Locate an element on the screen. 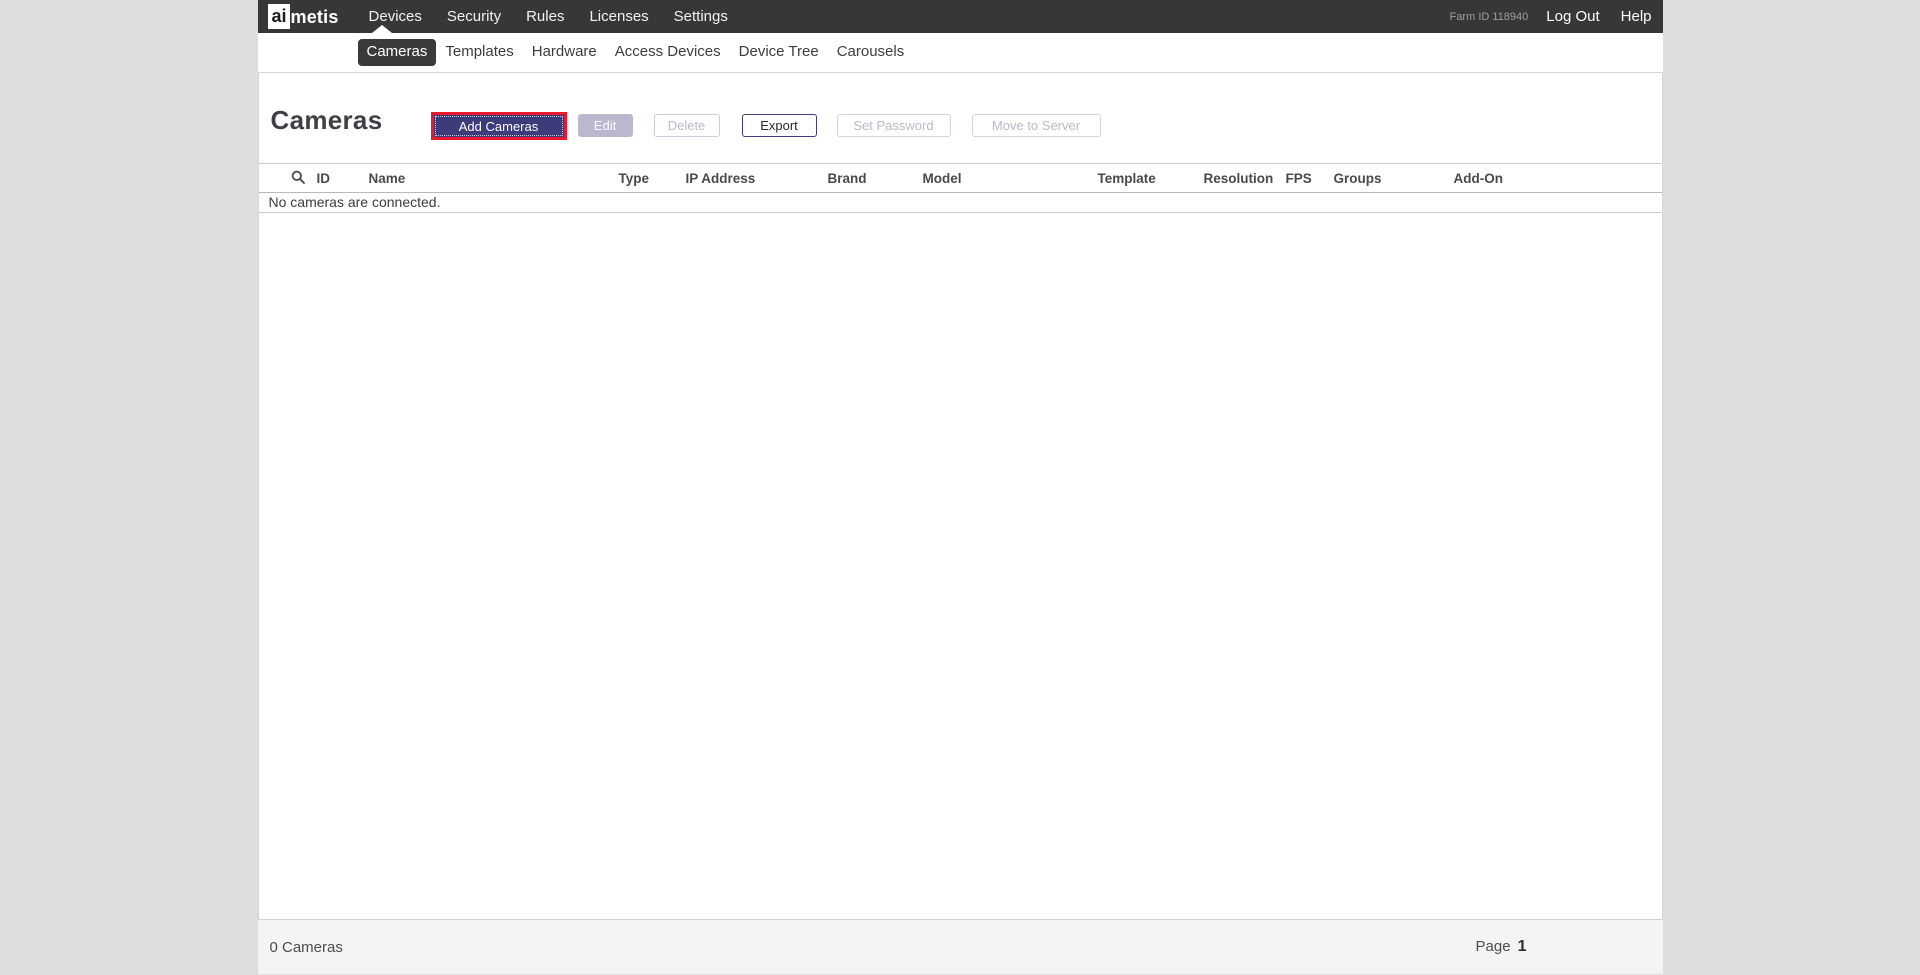 The width and height of the screenshot is (1920, 975). page-title: Cameras is located at coordinates (326, 120).